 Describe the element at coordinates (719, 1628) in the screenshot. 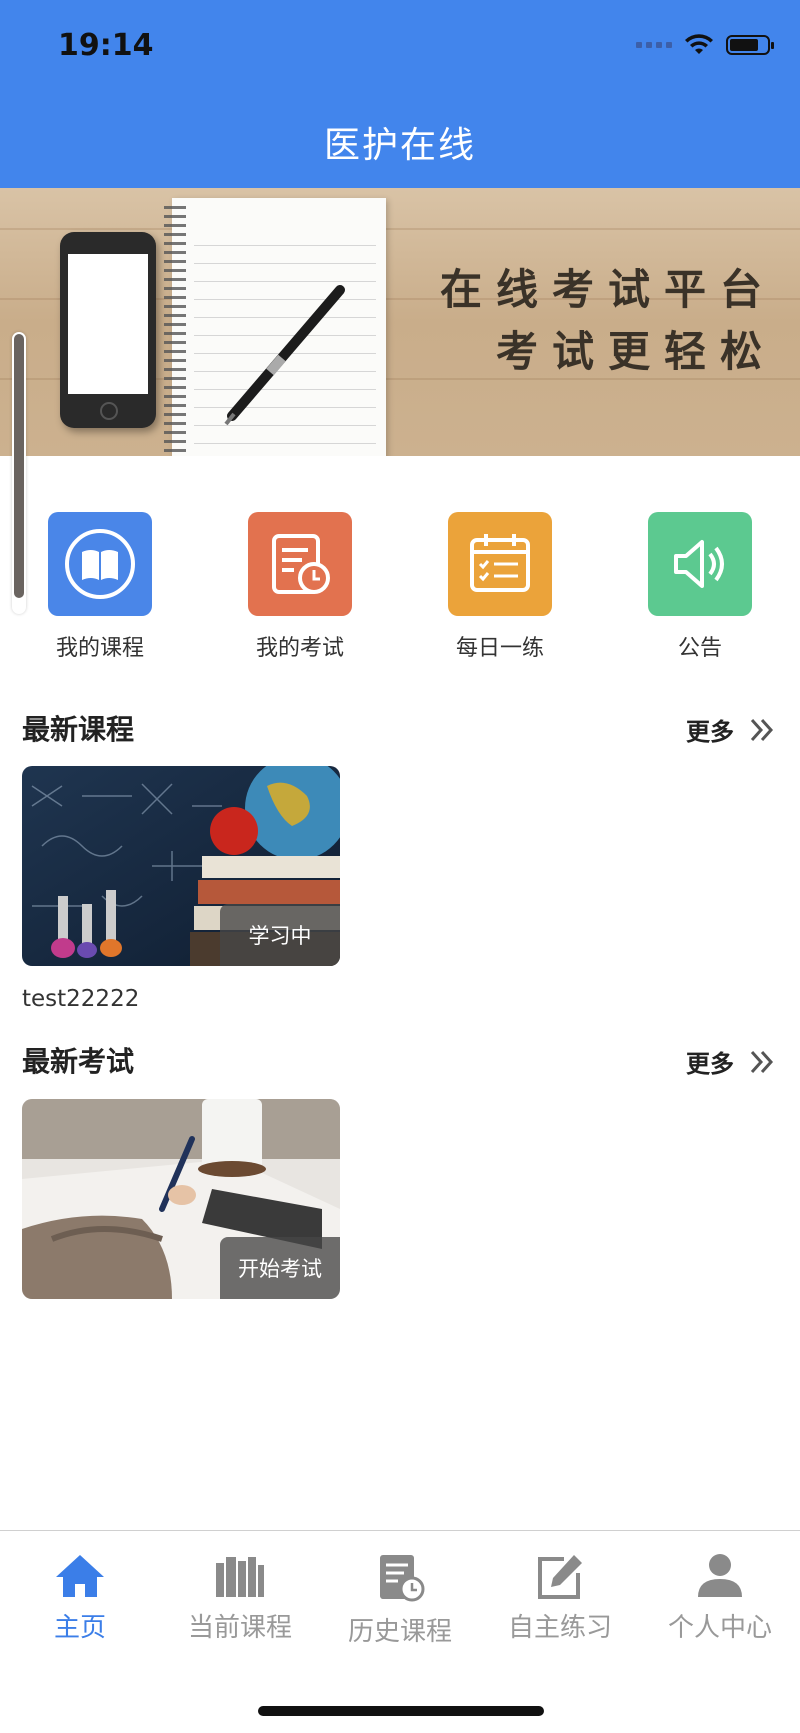

I see `tab-label: 个人中心` at that location.